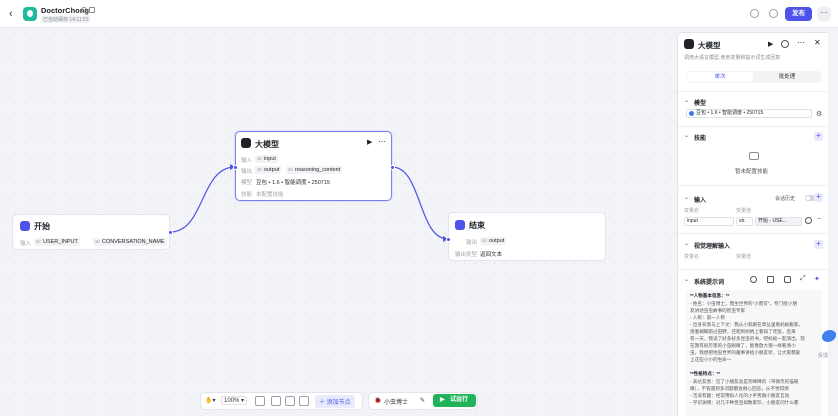  I want to click on llm-node-title: 大模型, so click(267, 144).